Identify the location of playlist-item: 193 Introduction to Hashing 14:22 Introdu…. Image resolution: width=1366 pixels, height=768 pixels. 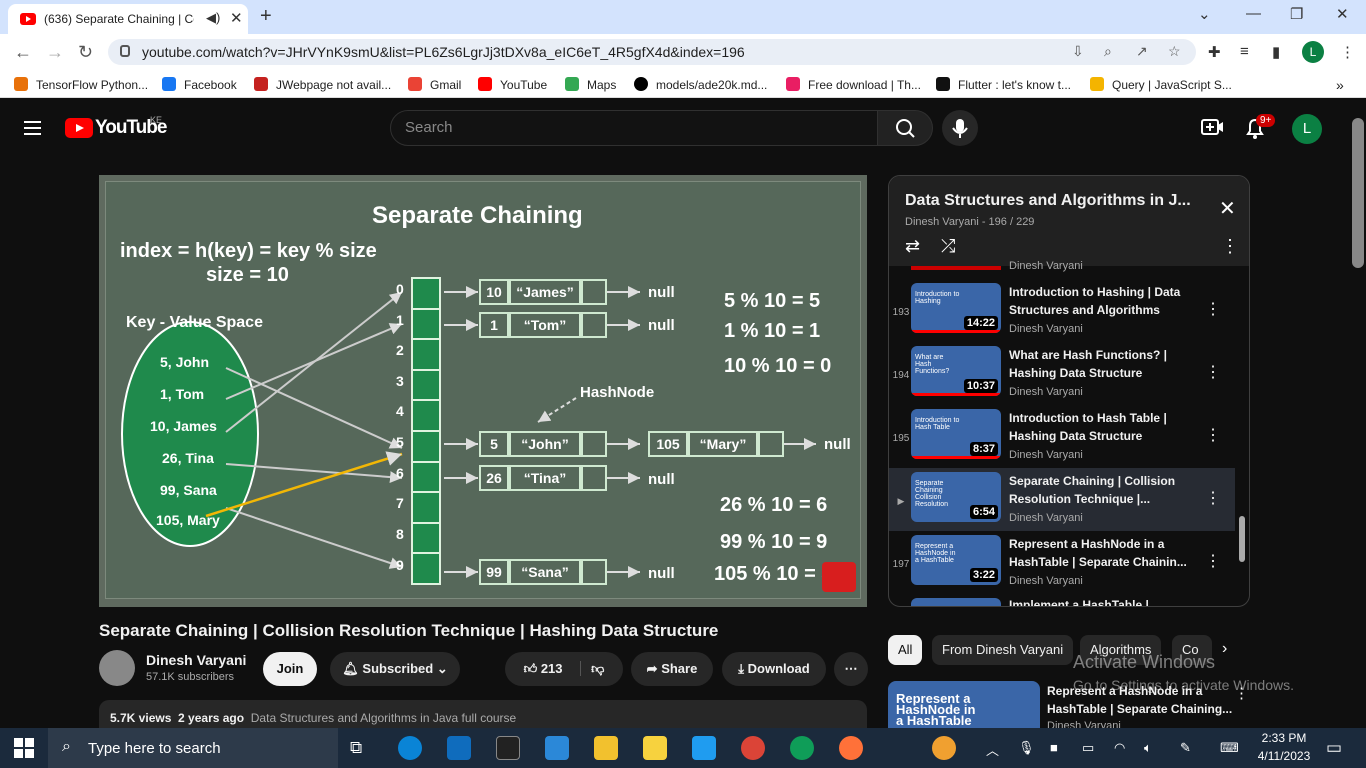
(1062, 310).